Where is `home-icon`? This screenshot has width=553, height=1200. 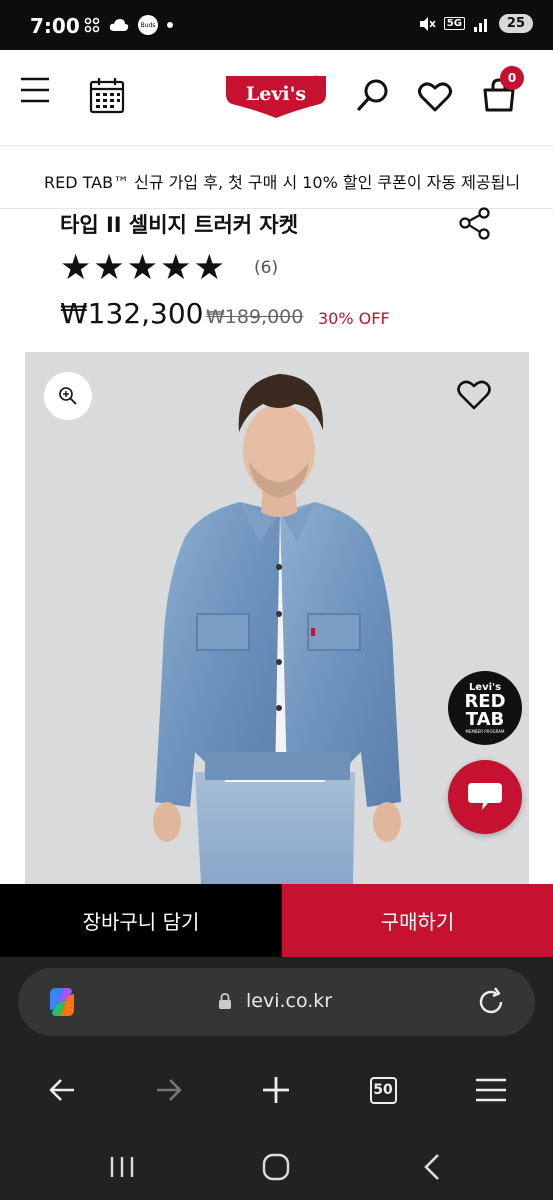
home-icon is located at coordinates (276, 1167).